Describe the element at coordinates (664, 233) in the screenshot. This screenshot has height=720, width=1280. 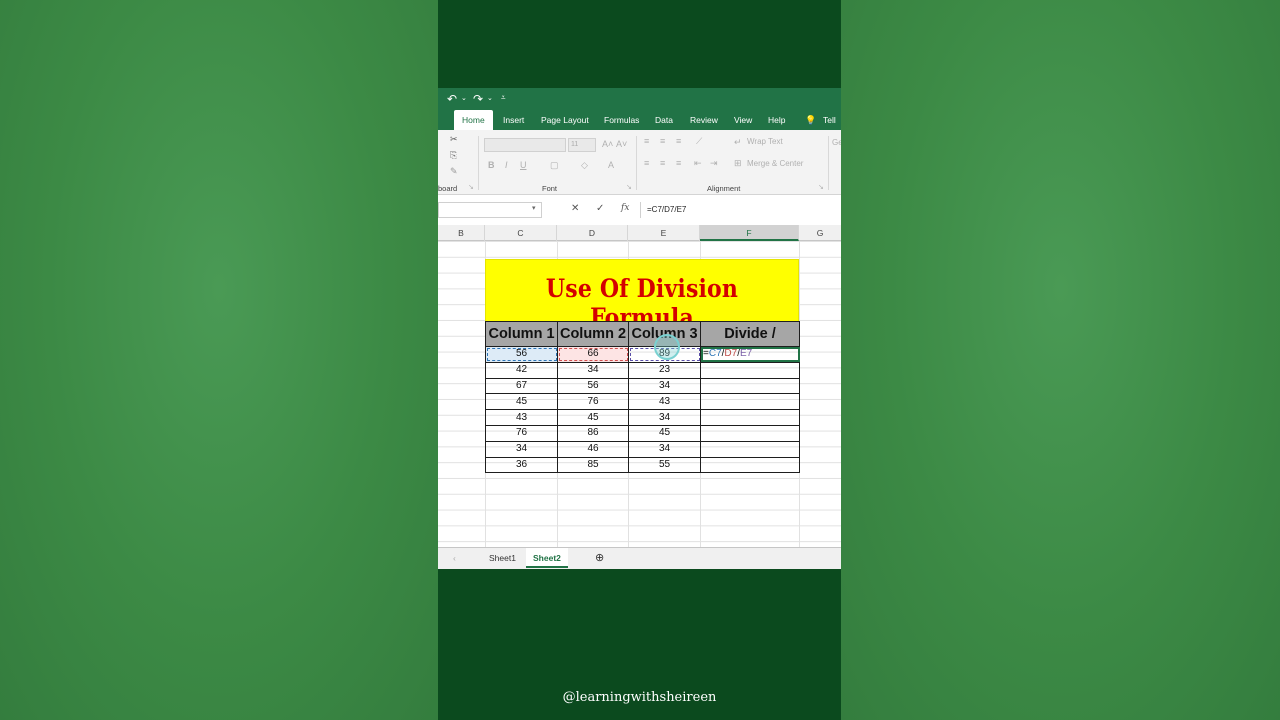
I see `column-header-e: E` at that location.